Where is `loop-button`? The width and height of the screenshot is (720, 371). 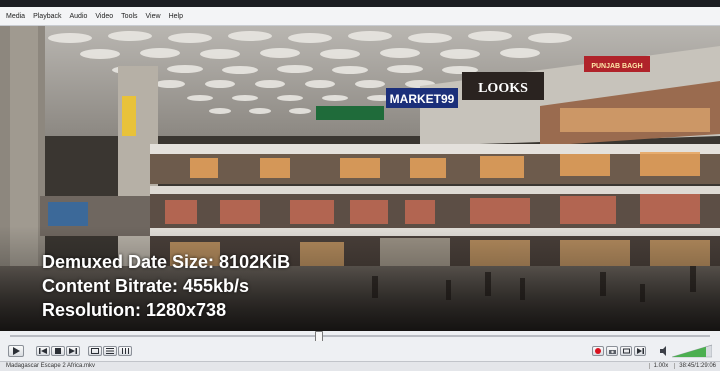
loop-button is located at coordinates (626, 351).